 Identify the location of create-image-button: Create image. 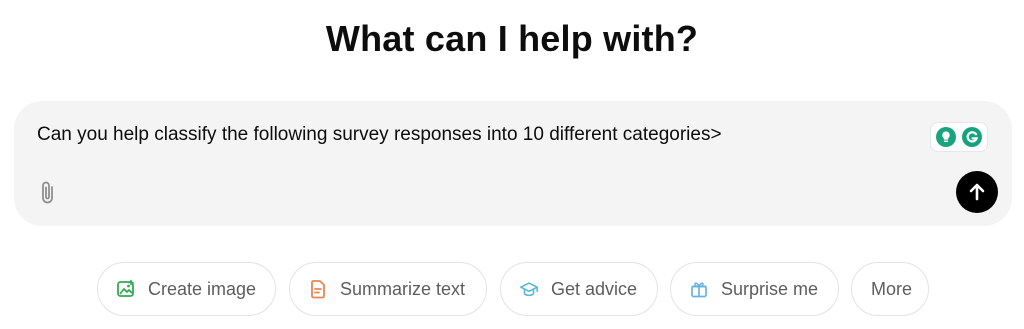
(186, 289).